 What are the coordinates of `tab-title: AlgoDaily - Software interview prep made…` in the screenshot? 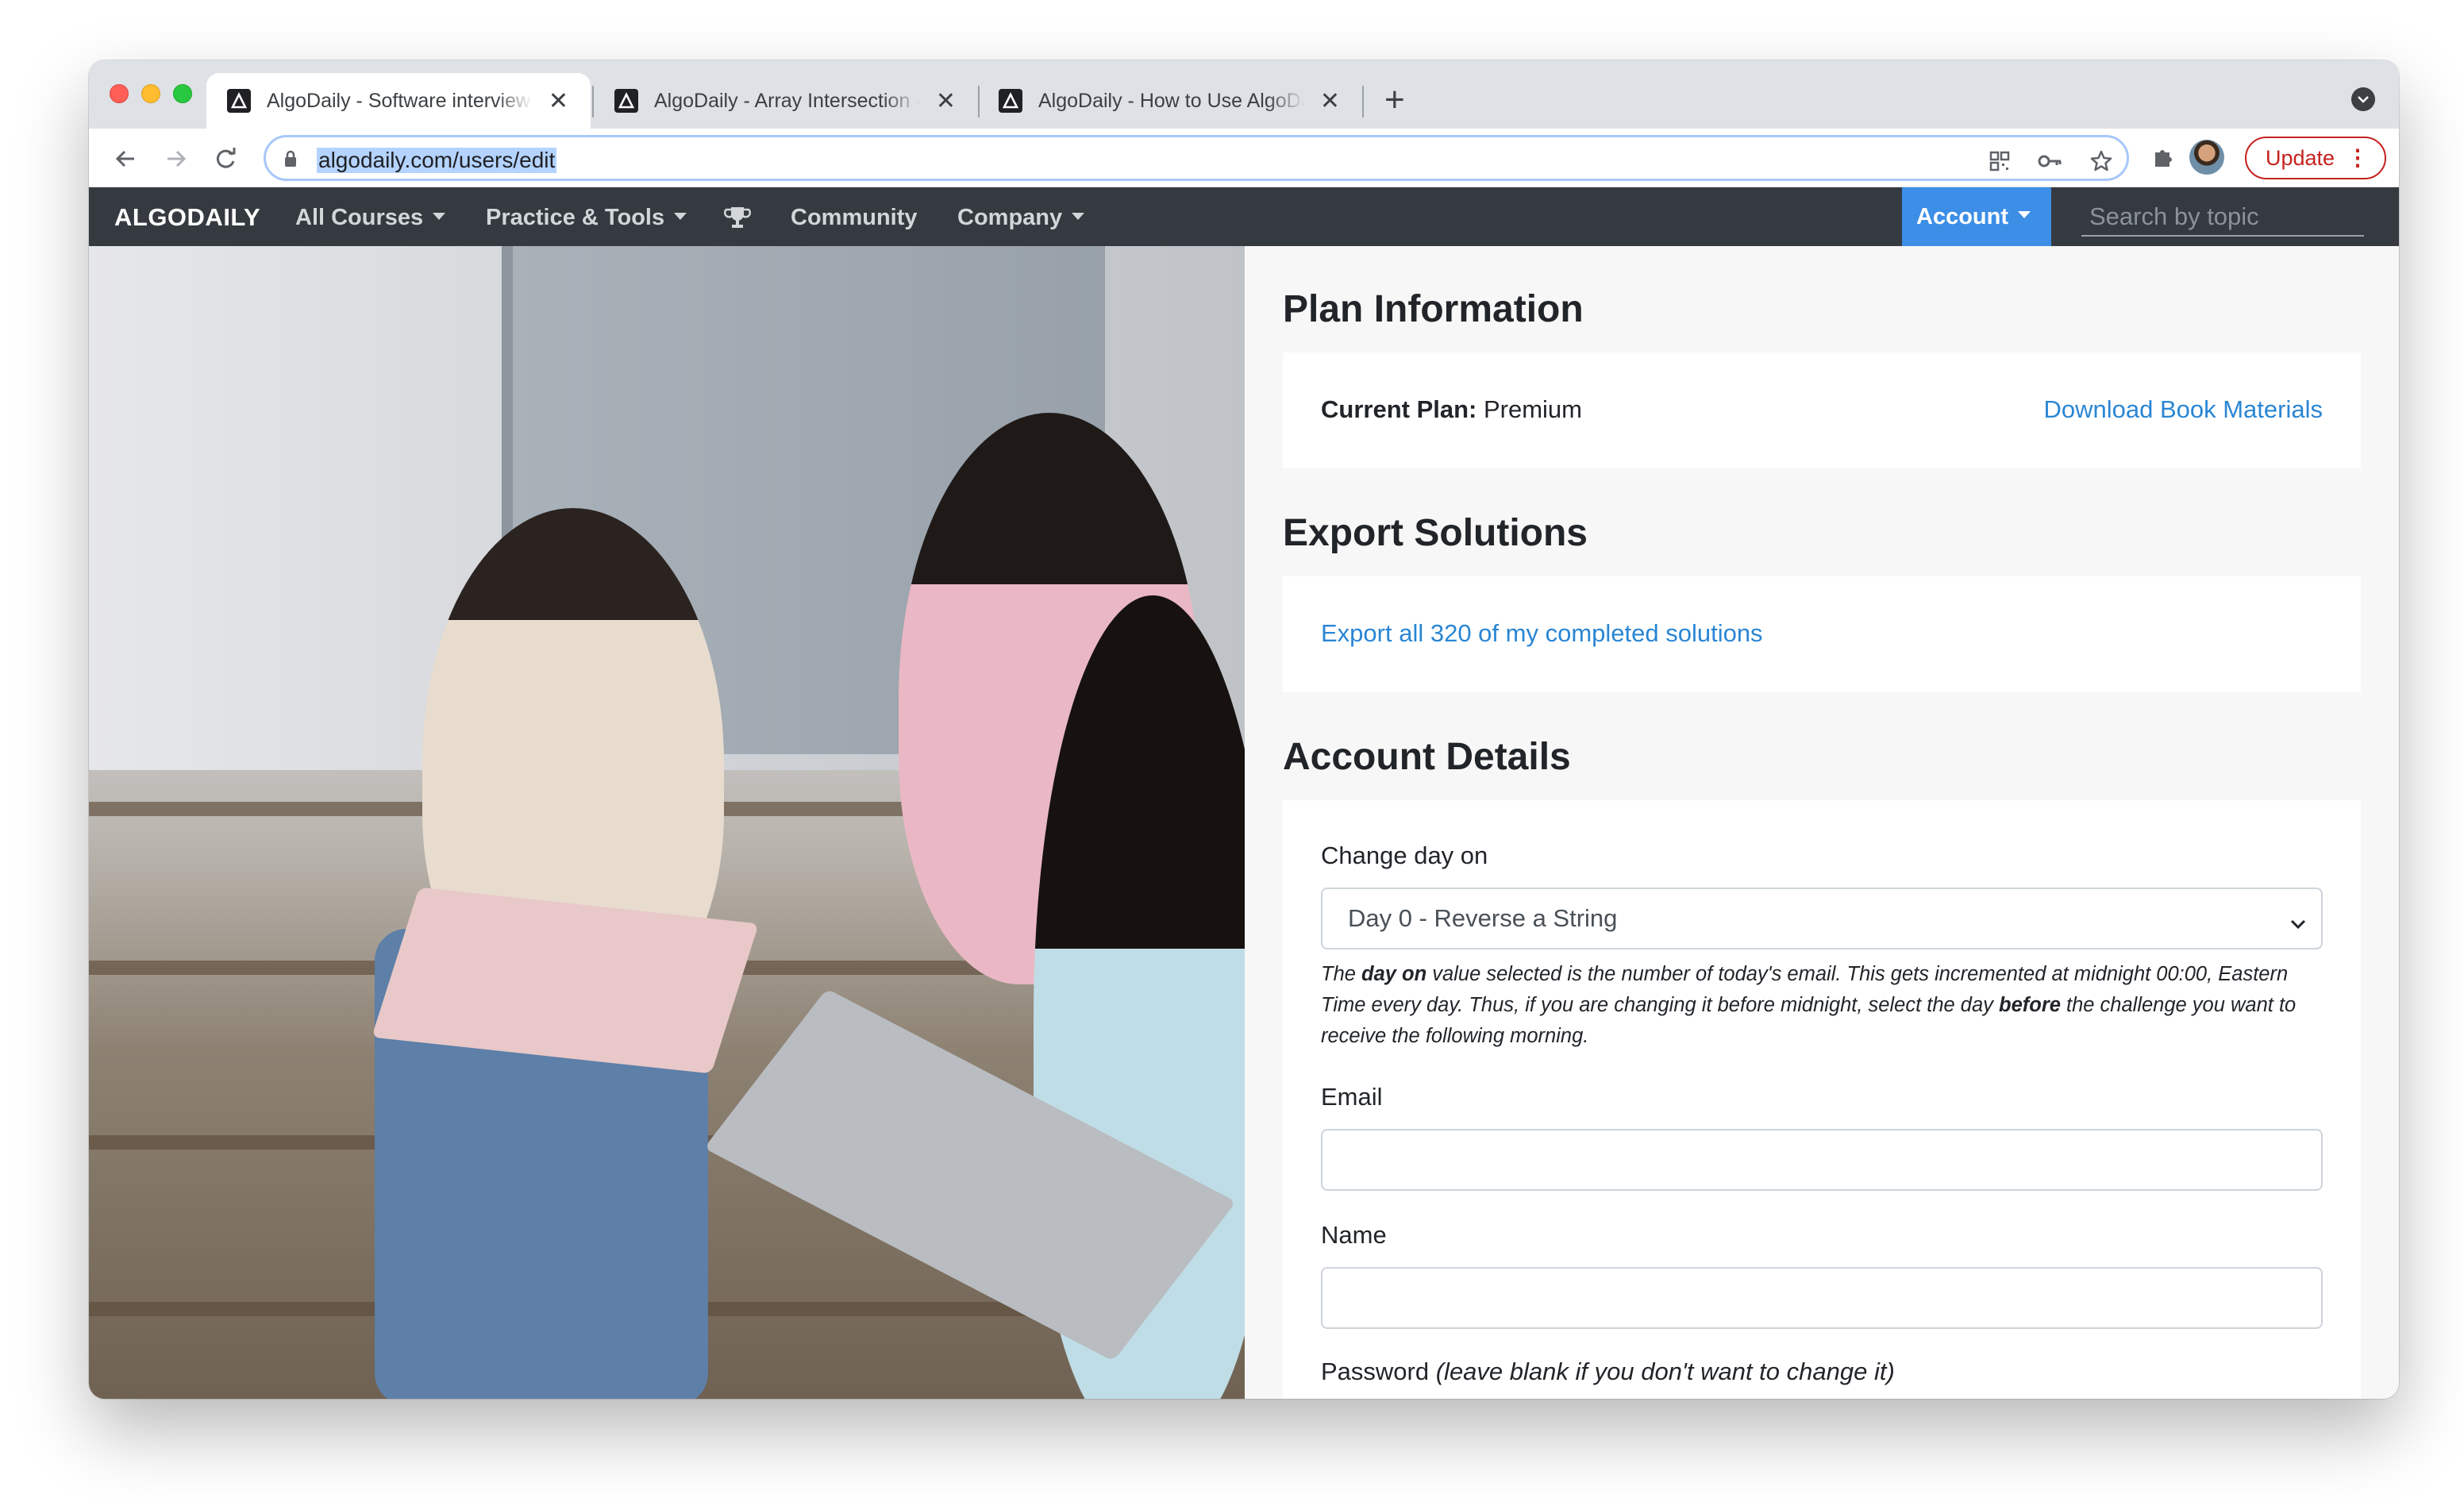 It's located at (400, 100).